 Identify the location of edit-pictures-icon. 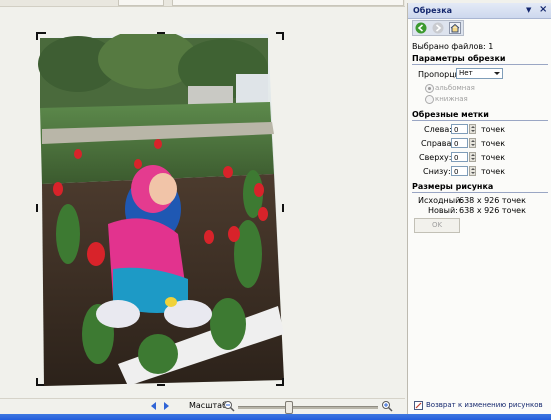
(418, 405).